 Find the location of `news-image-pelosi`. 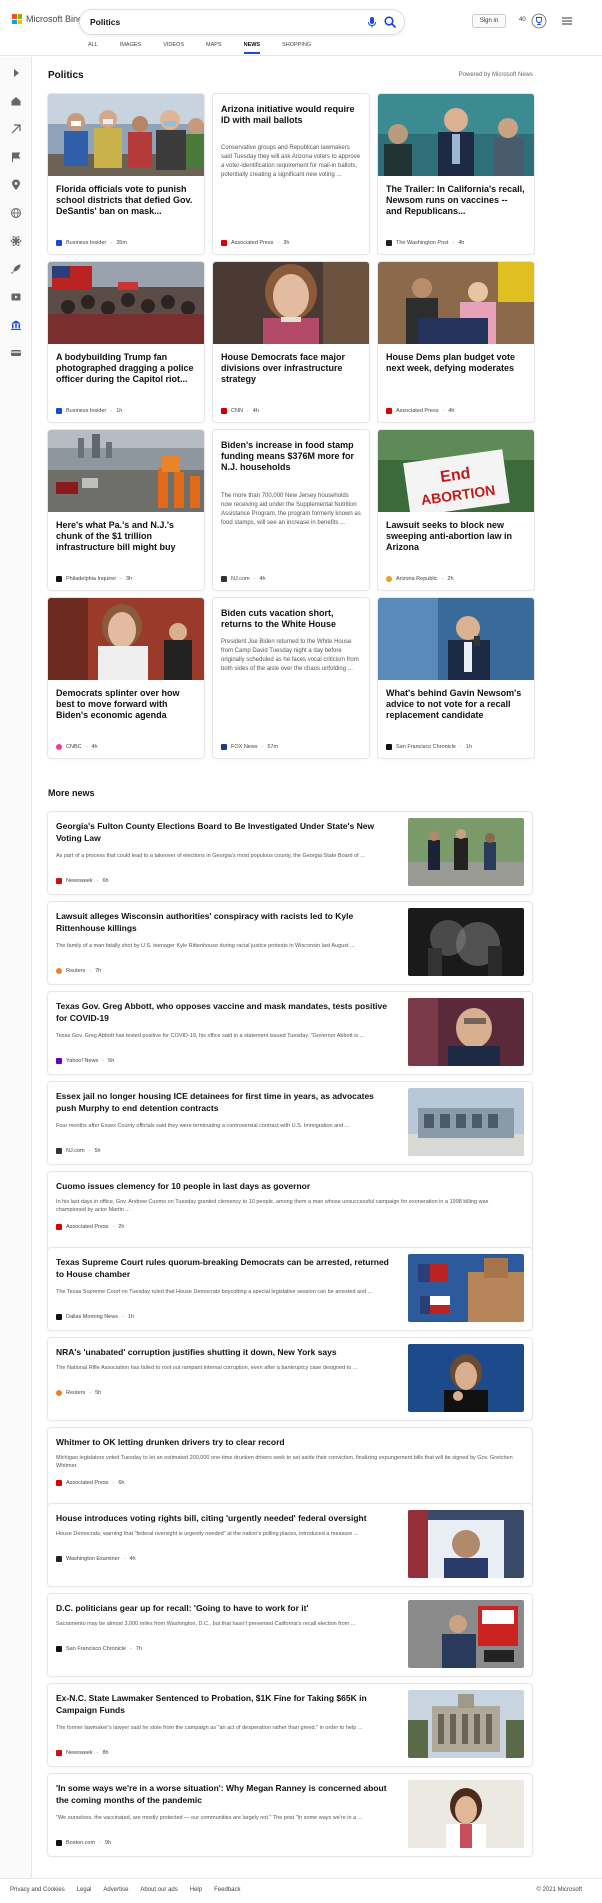

news-image-pelosi is located at coordinates (291, 303).